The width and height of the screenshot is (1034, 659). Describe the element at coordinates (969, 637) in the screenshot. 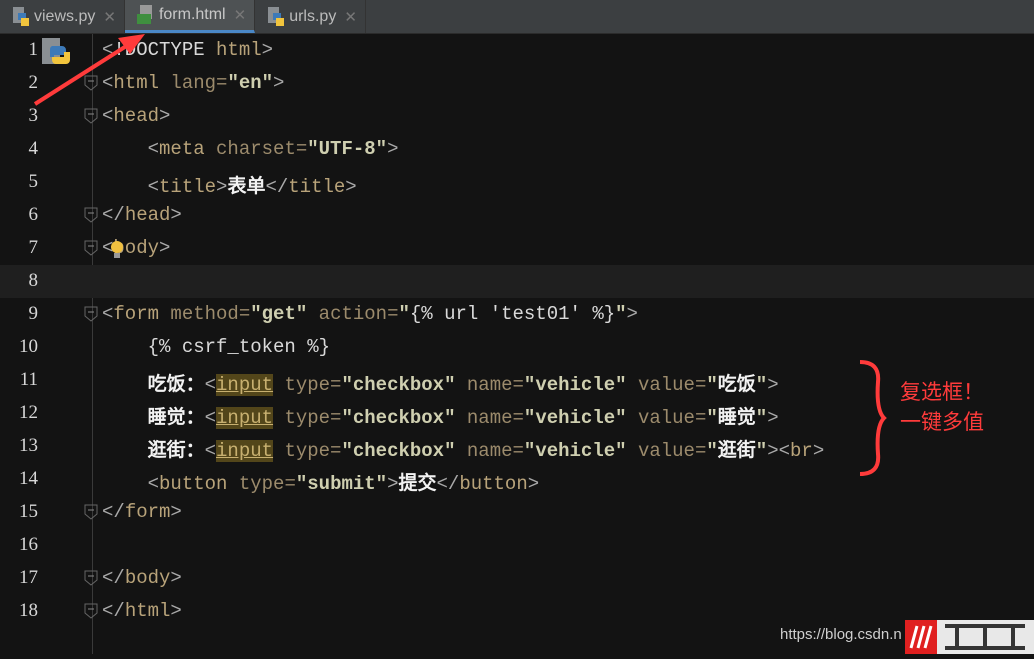

I see `site-logo` at that location.